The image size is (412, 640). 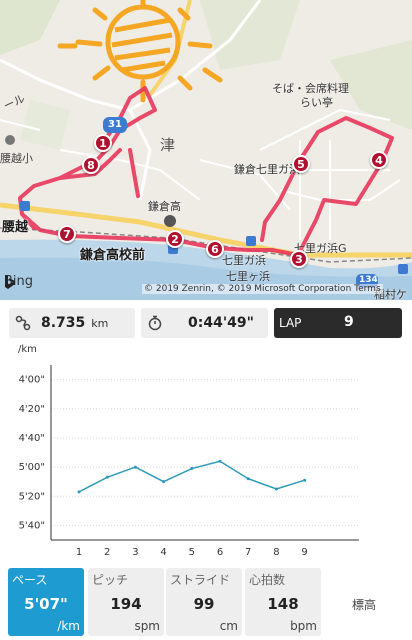 I want to click on lap-marker: 7, so click(x=67, y=234).